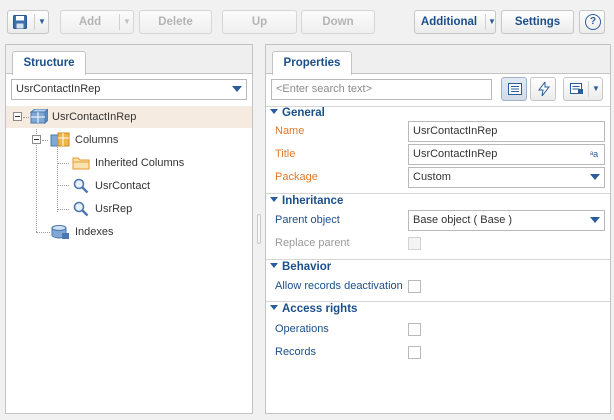 This screenshot has width=614, height=420. Describe the element at coordinates (259, 22) in the screenshot. I see `up-button: Up` at that location.